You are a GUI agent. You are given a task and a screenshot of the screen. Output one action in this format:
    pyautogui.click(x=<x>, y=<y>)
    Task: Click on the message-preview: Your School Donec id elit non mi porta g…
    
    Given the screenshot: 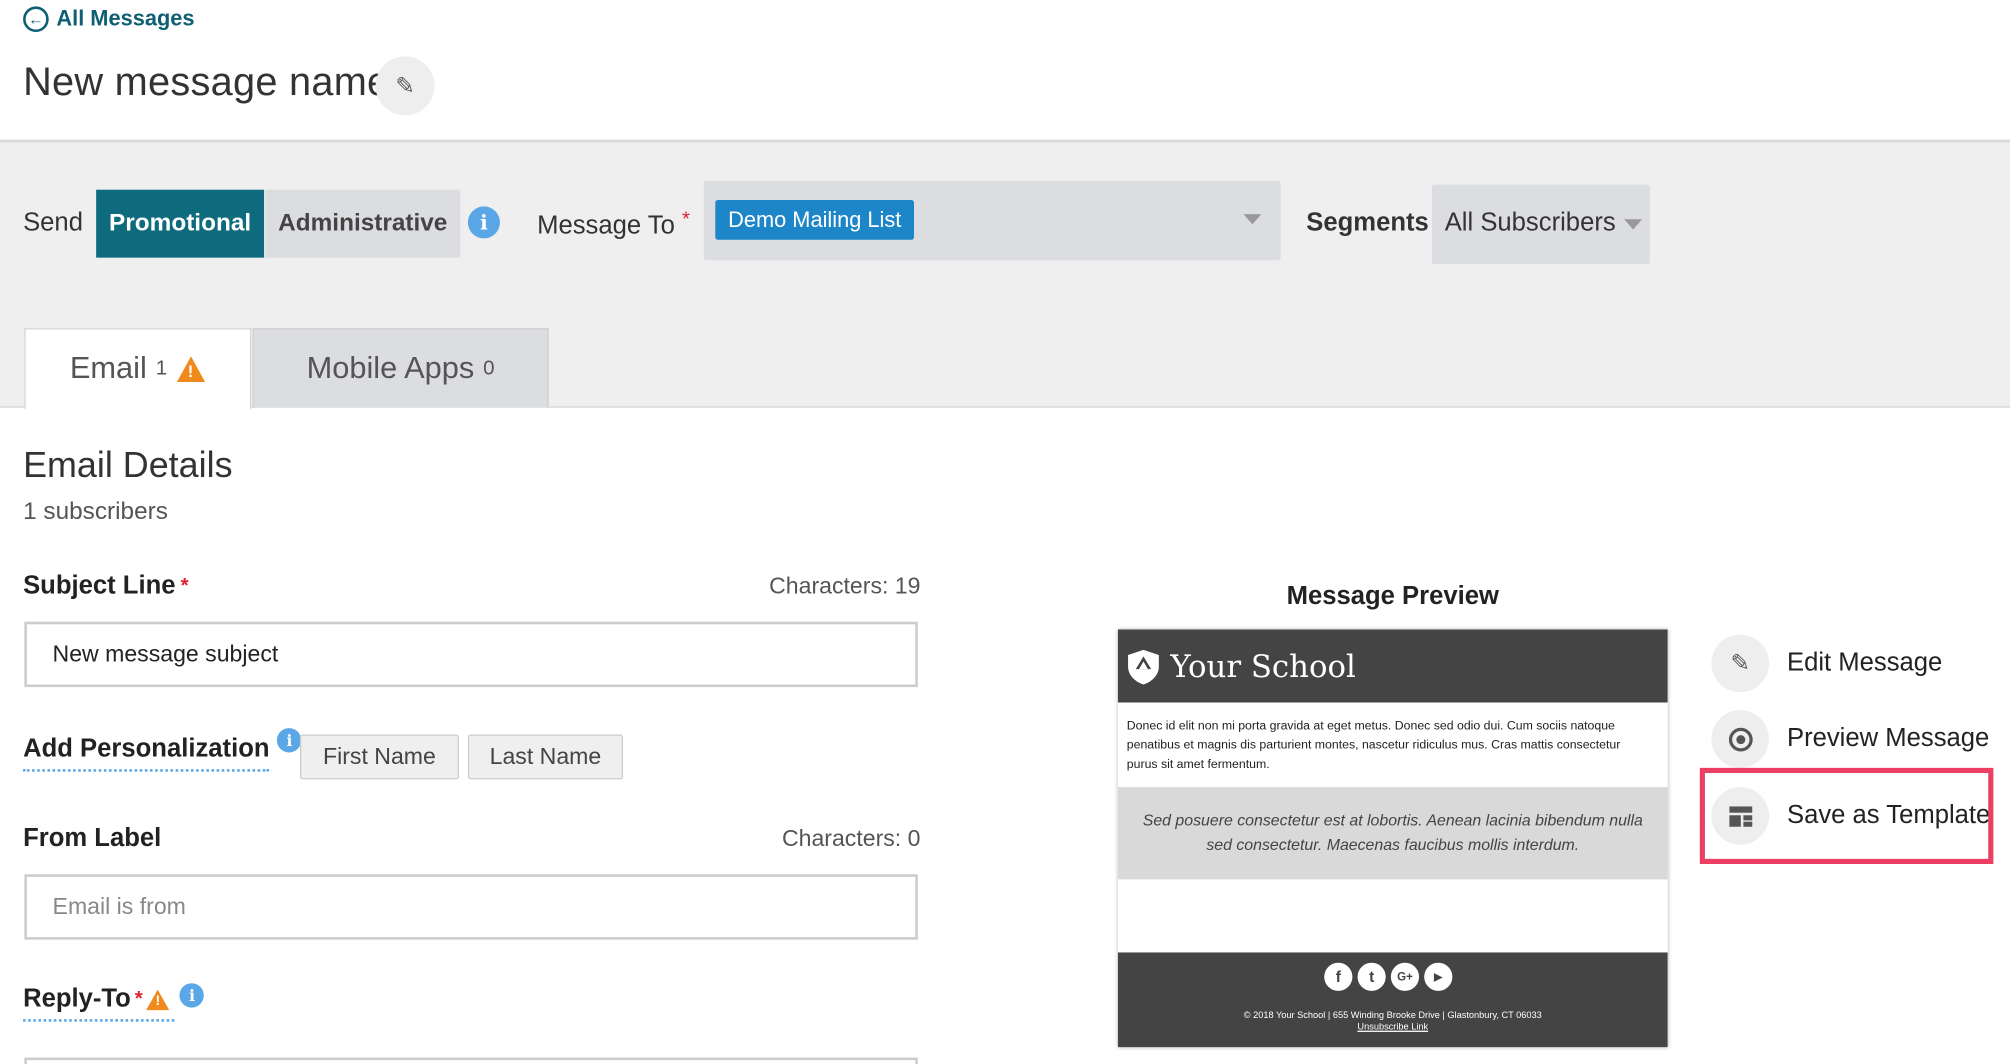 What is the action you would take?
    pyautogui.click(x=1392, y=838)
    